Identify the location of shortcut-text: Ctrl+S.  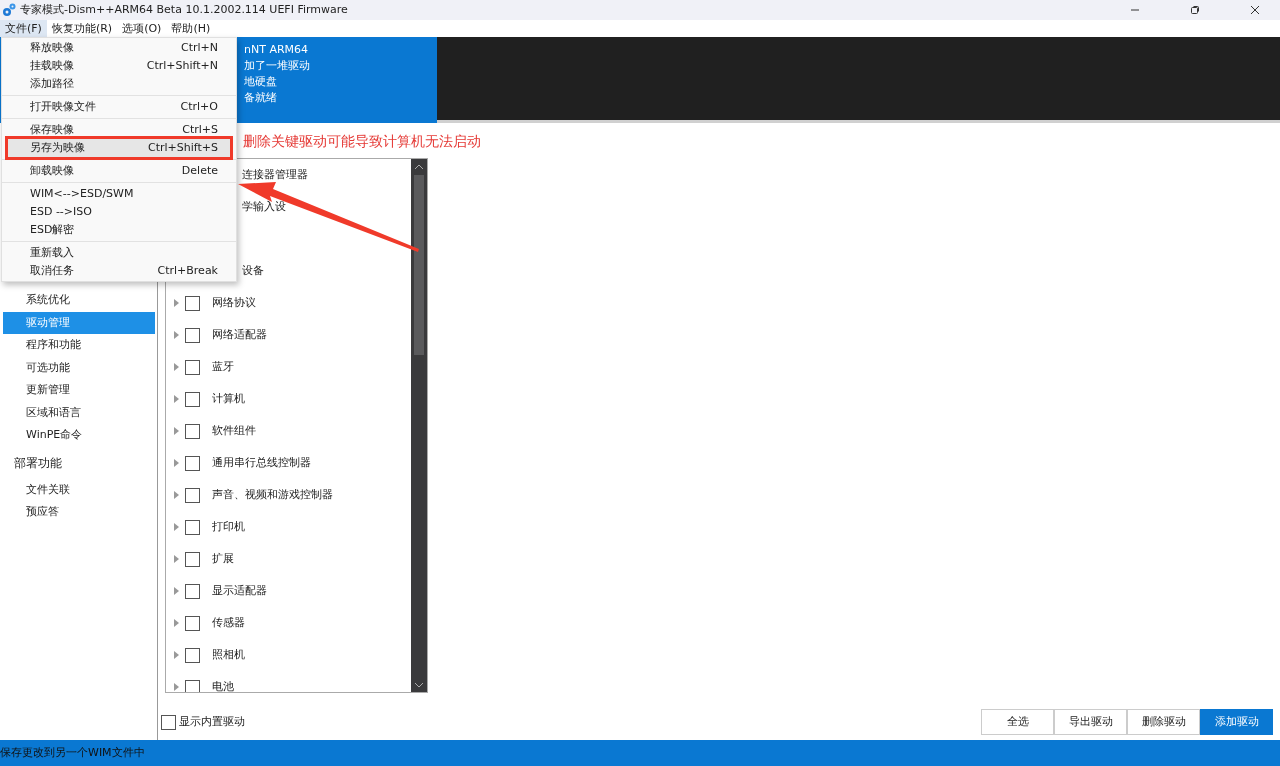
(200, 129).